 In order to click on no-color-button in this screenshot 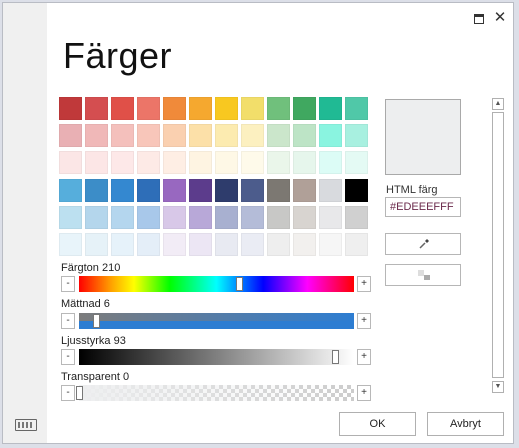, I will do `click(423, 275)`.